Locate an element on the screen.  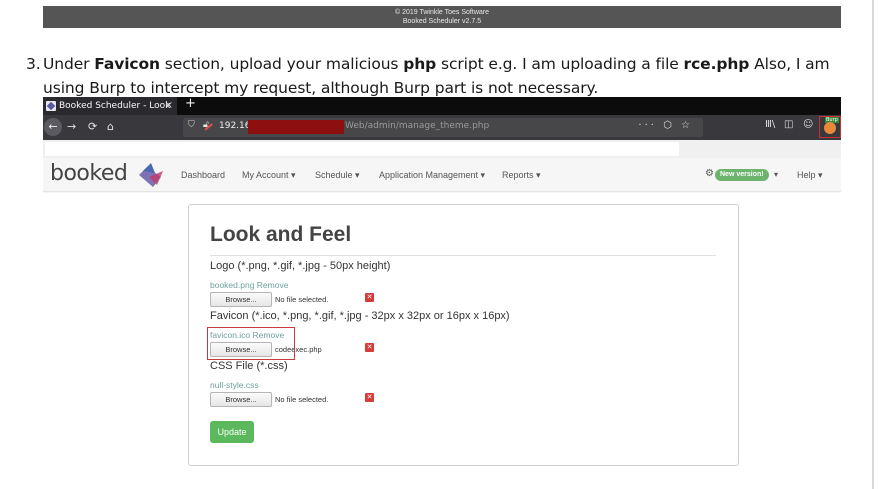
css-remove-icon: ✕ is located at coordinates (369, 397).